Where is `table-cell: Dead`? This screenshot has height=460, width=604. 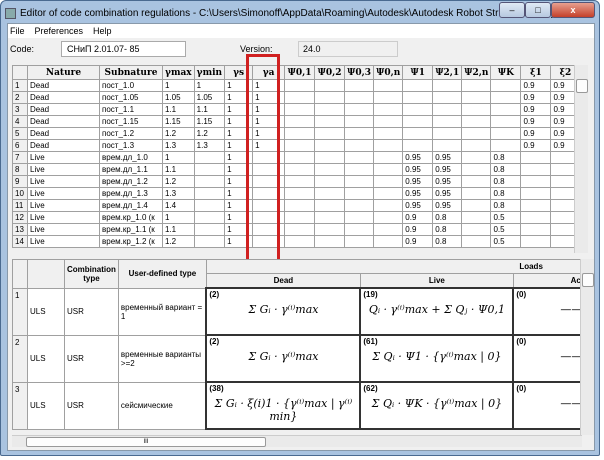 table-cell: Dead is located at coordinates (63, 109).